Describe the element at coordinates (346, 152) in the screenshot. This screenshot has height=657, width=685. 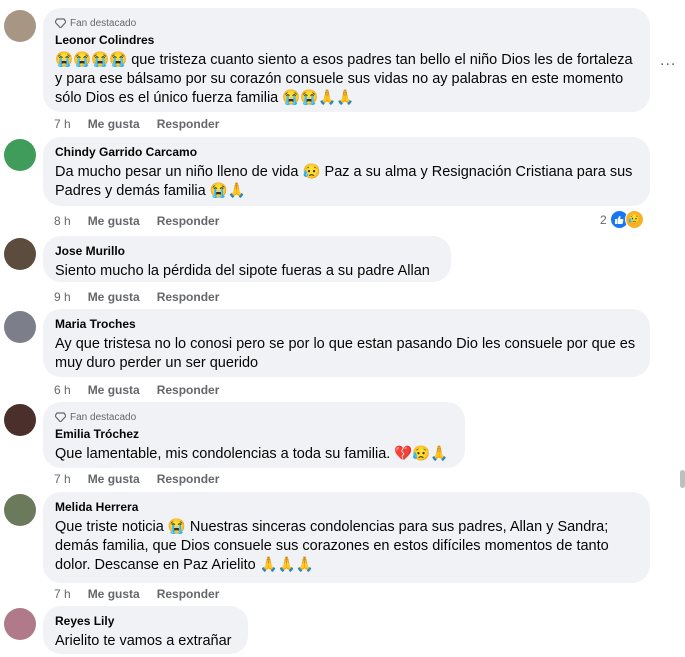
I see `comment-author: Chindy Garrido Carcamo` at that location.